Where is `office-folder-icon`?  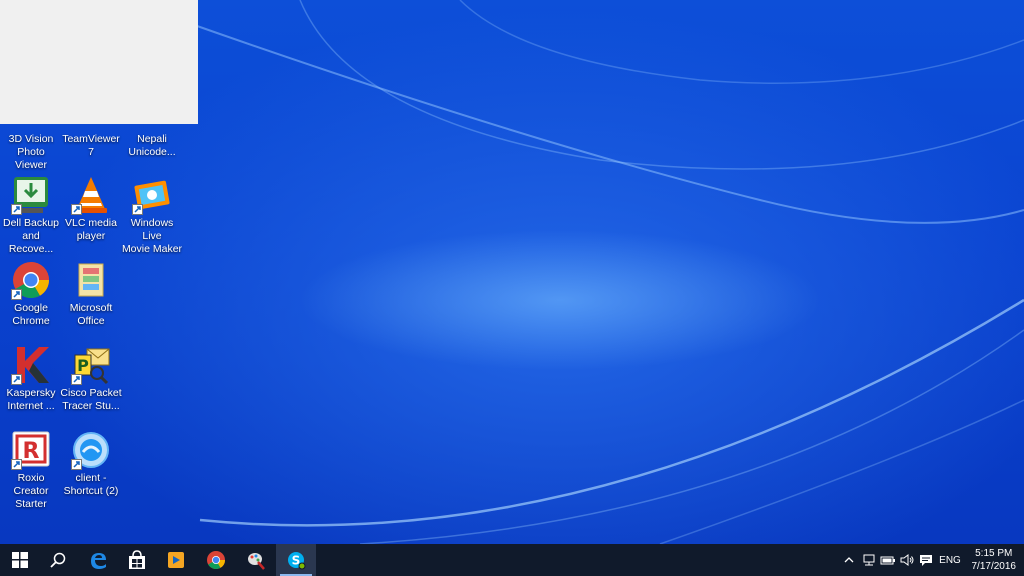 office-folder-icon is located at coordinates (91, 280).